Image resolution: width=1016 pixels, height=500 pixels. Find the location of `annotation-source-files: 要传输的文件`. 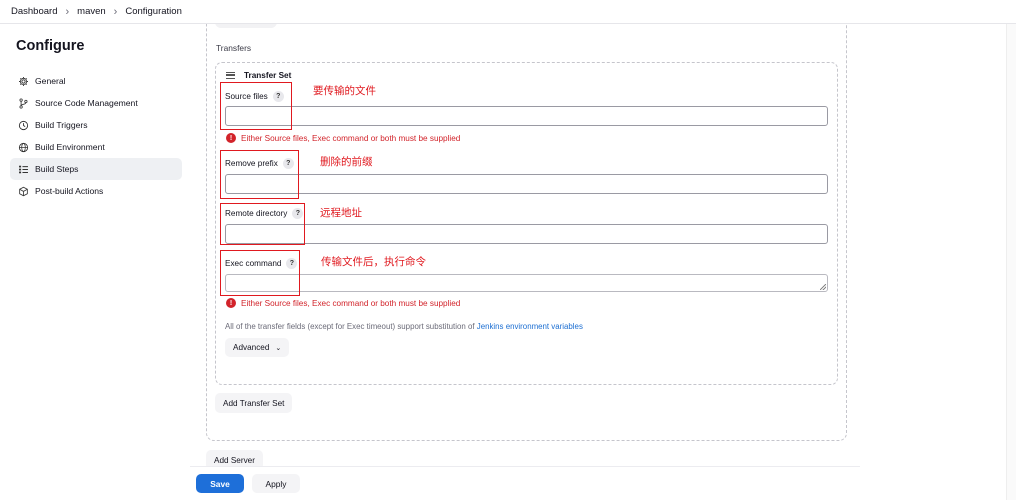

annotation-source-files: 要传输的文件 is located at coordinates (344, 91).